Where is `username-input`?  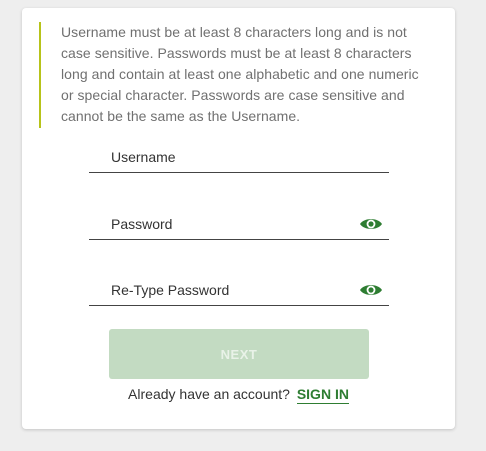
username-input is located at coordinates (239, 154).